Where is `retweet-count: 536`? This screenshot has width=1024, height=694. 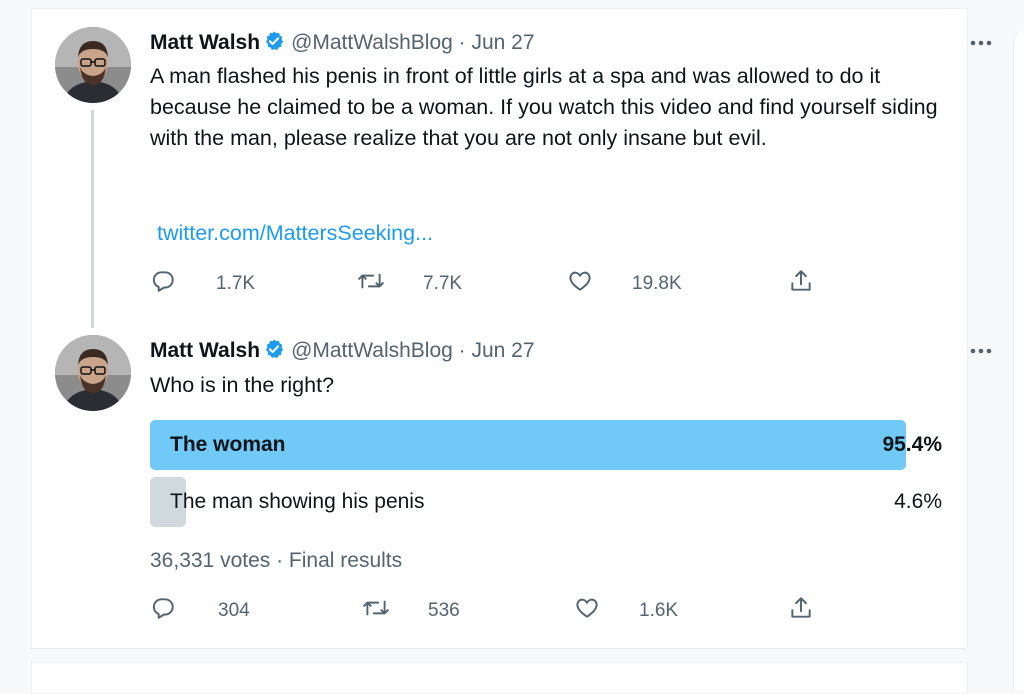 retweet-count: 536 is located at coordinates (444, 610).